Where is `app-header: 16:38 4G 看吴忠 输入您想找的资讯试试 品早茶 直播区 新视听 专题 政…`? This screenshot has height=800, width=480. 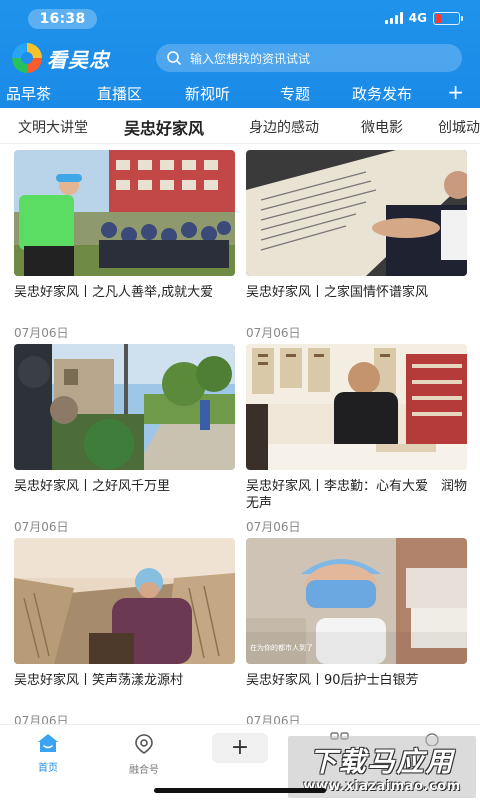 app-header: 16:38 4G 看吴忠 输入您想找的资讯试试 品早茶 直播区 新视听 专题 政… is located at coordinates (240, 54).